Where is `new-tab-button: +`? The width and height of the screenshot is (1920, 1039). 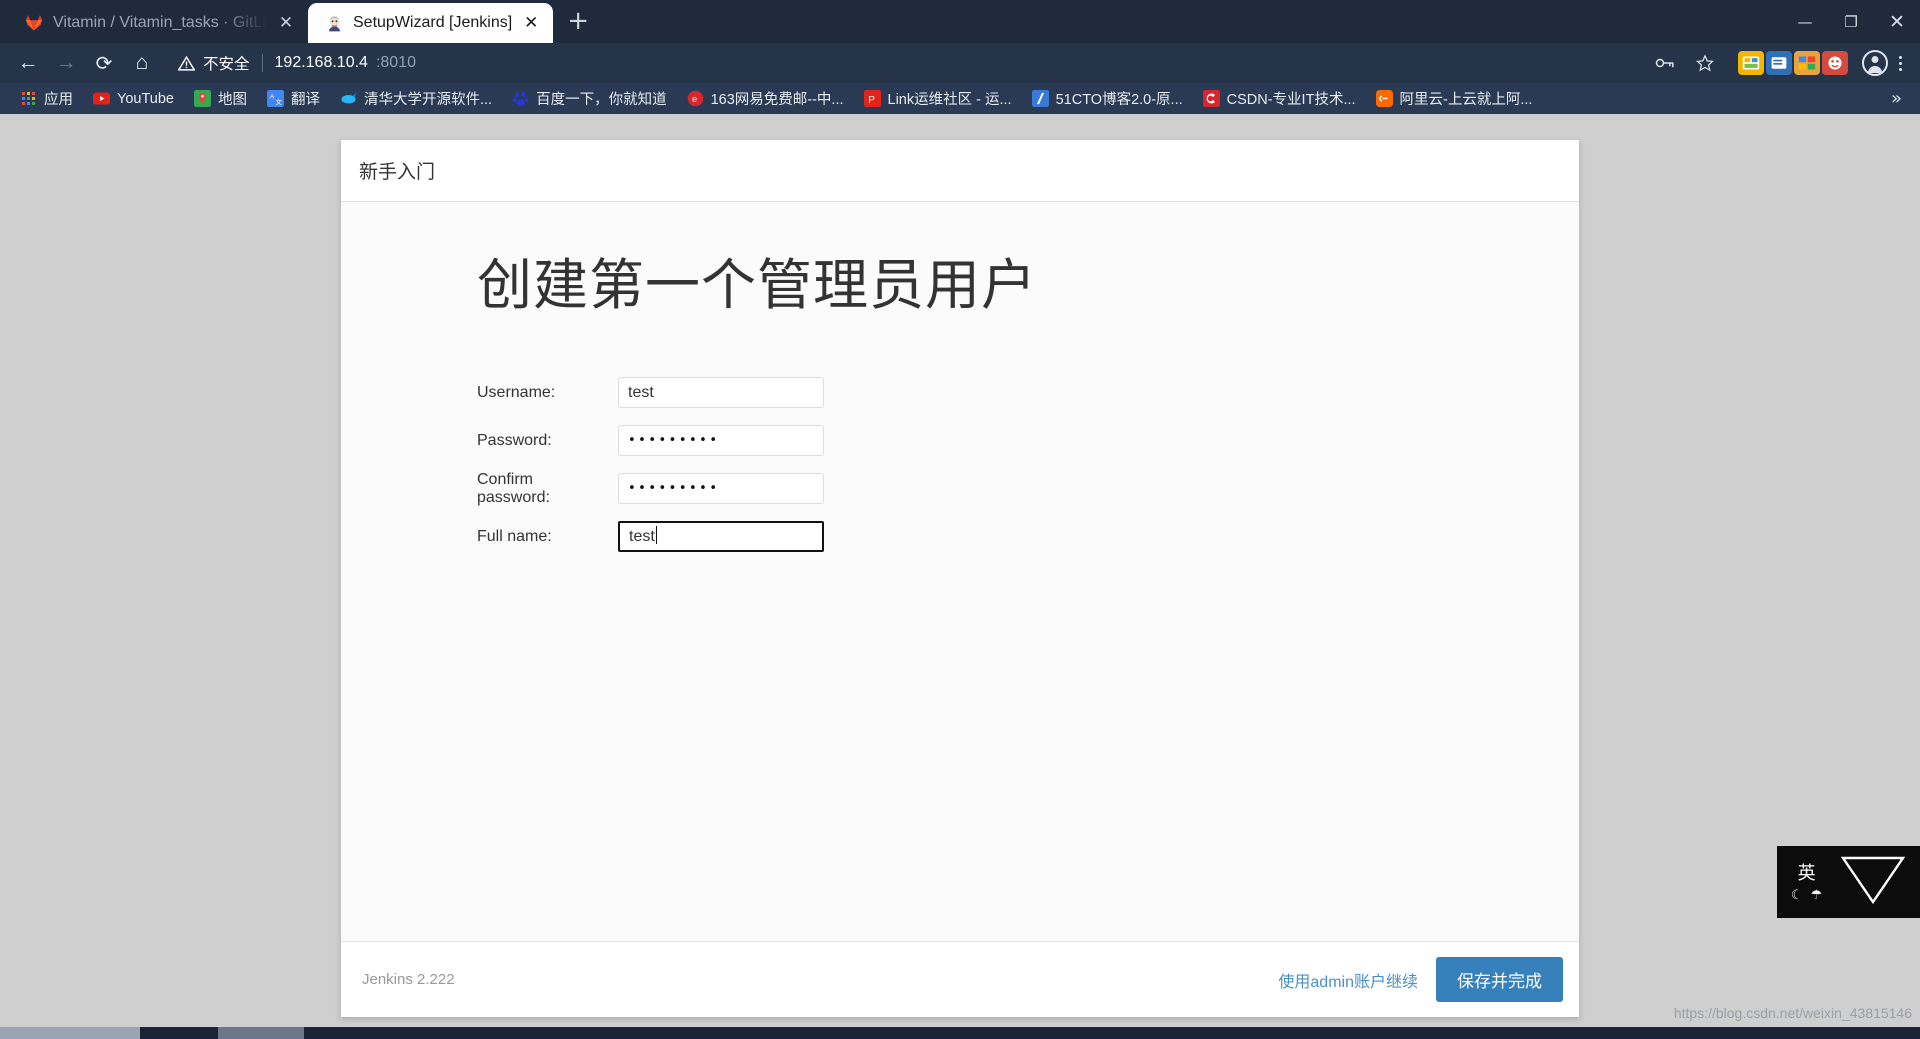
new-tab-button: + is located at coordinates (578, 23).